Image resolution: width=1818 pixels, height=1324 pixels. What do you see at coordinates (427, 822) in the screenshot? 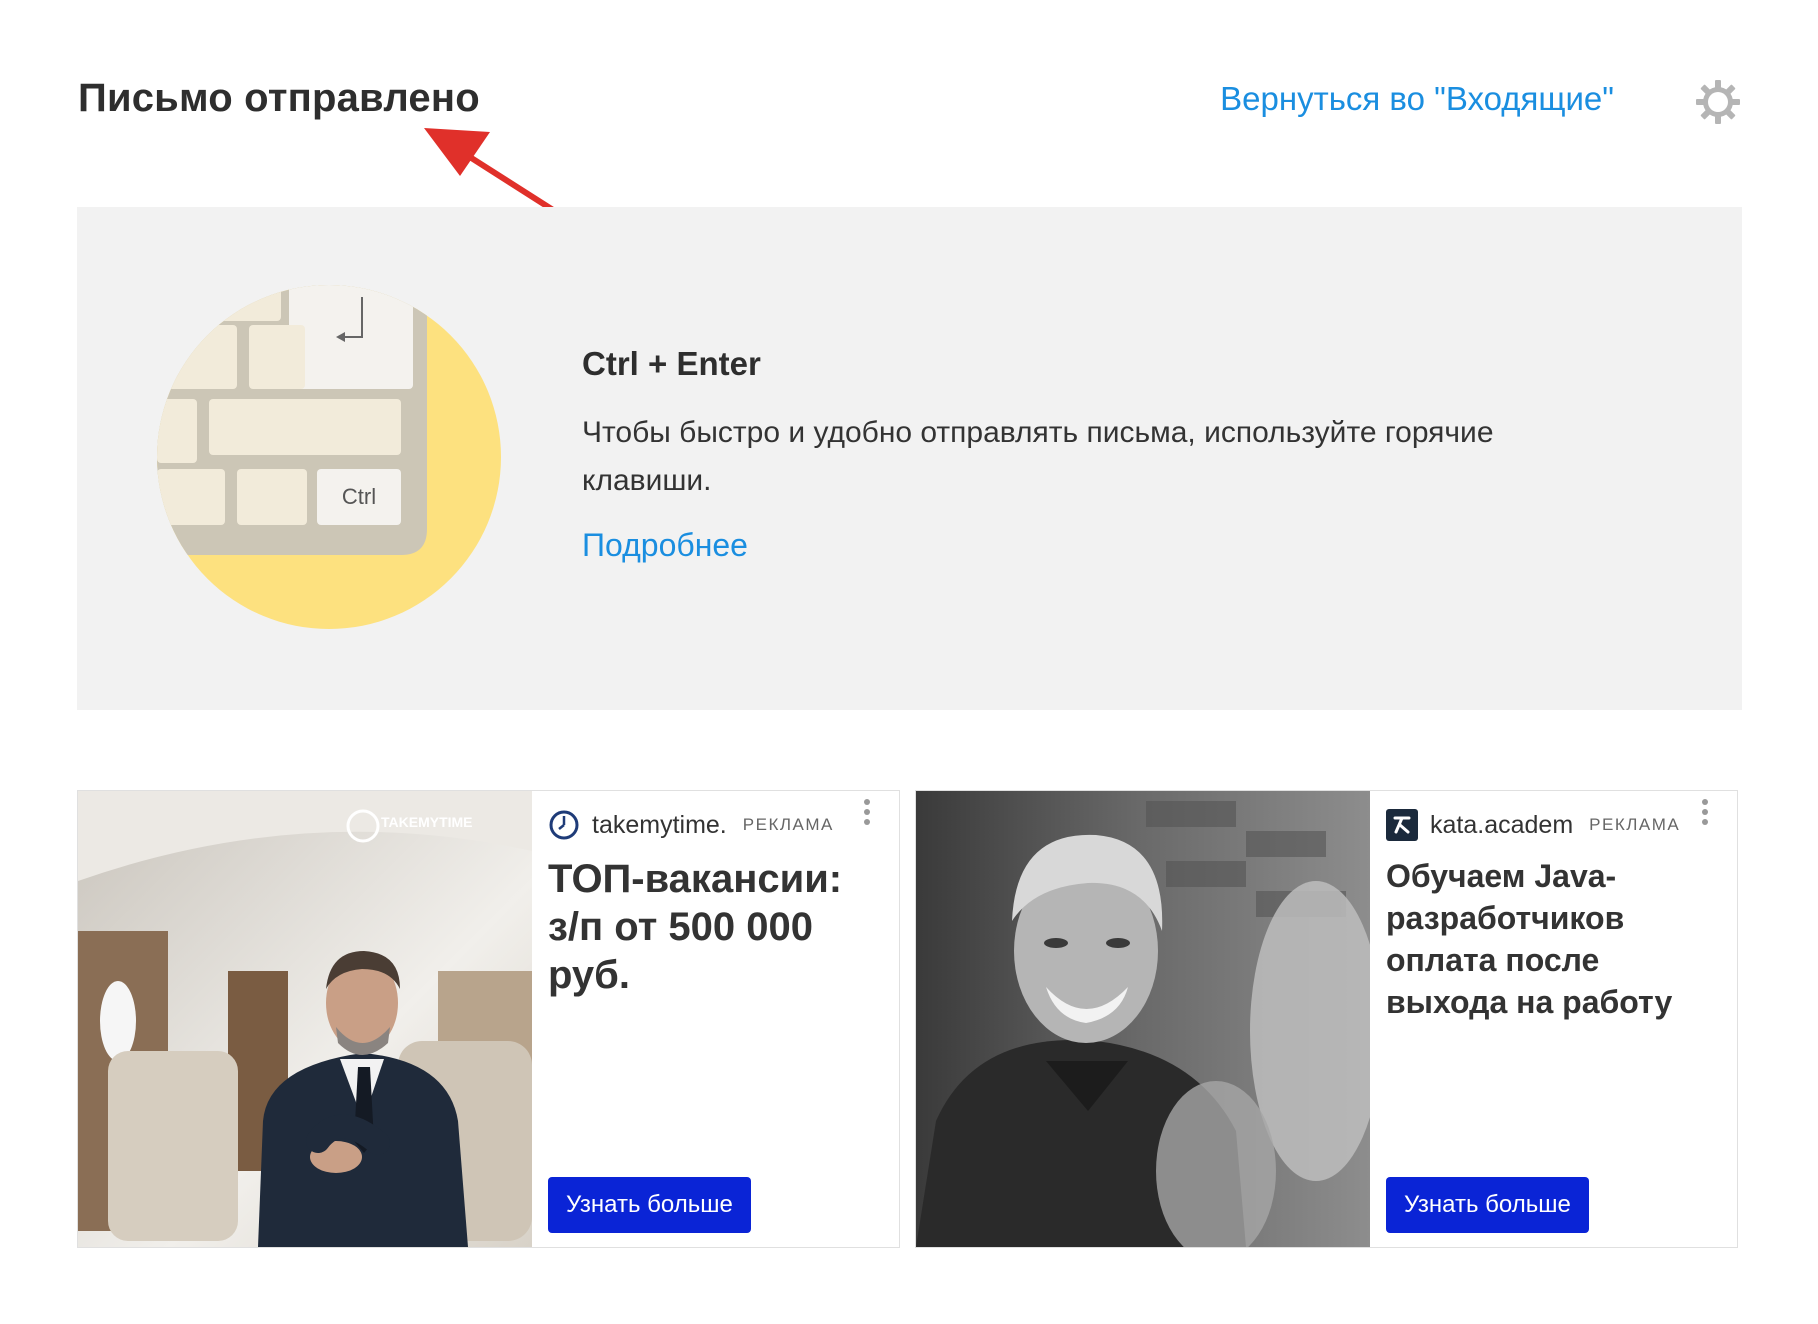
I see `takemytime-image-logo-text: TAKEMYTIME` at bounding box center [427, 822].